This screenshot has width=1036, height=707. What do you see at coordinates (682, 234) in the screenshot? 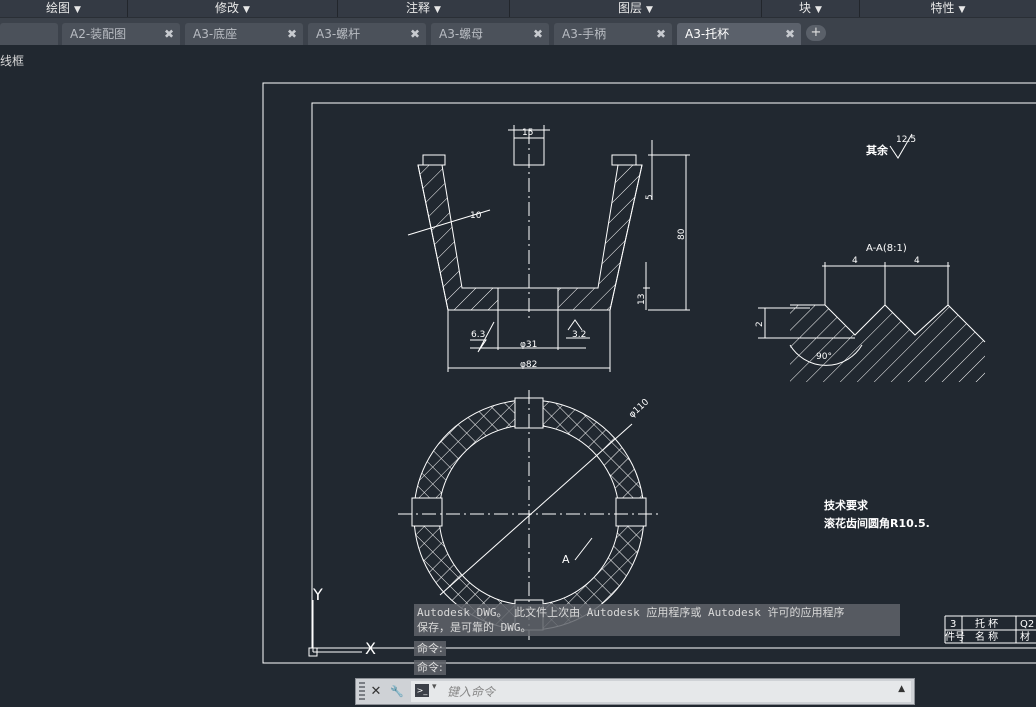
I see `dim-height: 80` at bounding box center [682, 234].